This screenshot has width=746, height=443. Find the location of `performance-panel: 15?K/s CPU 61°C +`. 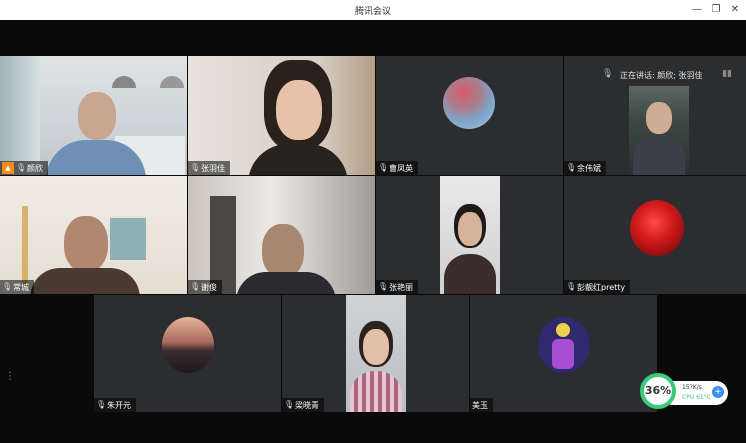

performance-panel: 15?K/s CPU 61°C + is located at coordinates (699, 393).